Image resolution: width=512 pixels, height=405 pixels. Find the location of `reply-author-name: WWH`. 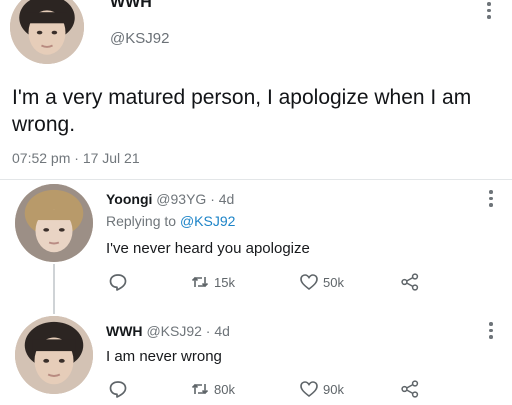

reply-author-name: WWH is located at coordinates (124, 331).